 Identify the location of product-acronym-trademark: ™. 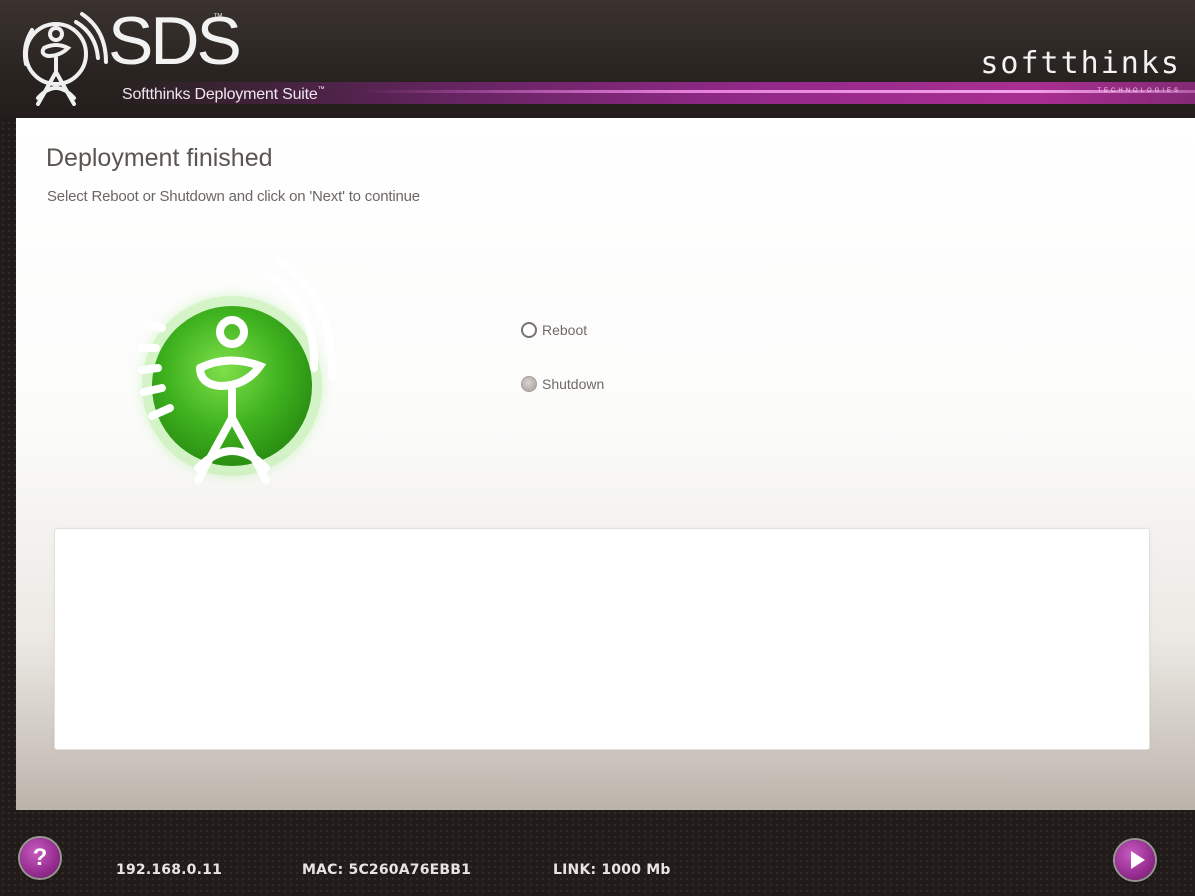
(218, 17).